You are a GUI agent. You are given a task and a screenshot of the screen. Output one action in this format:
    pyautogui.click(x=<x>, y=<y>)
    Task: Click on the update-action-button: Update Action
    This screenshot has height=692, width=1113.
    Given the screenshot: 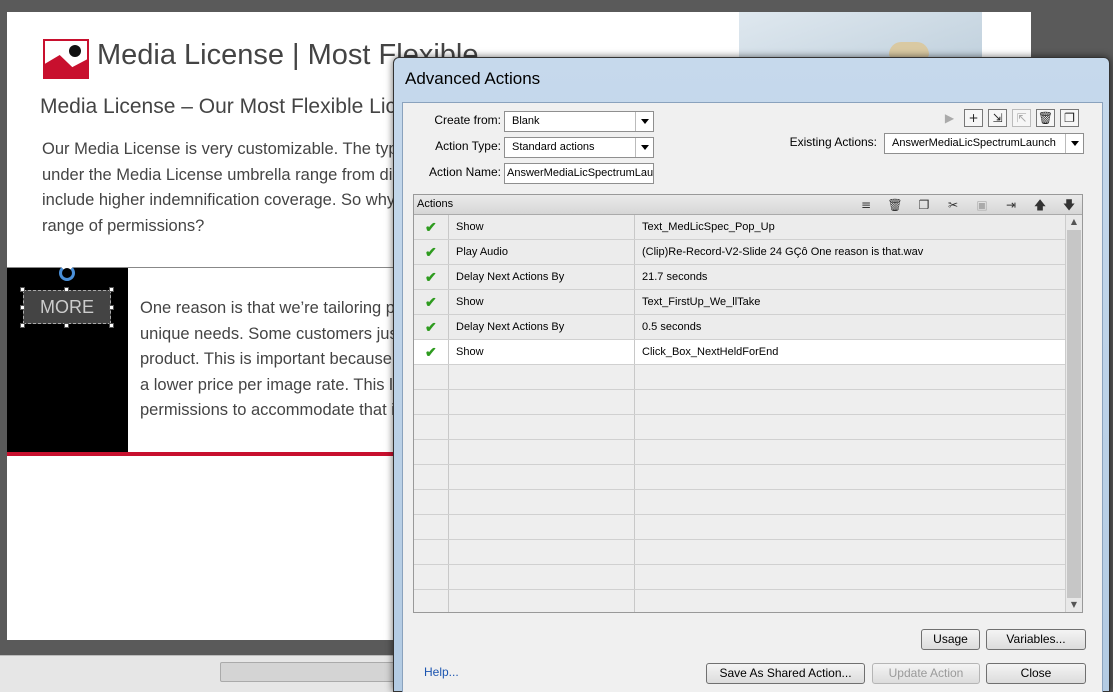 What is the action you would take?
    pyautogui.click(x=926, y=673)
    